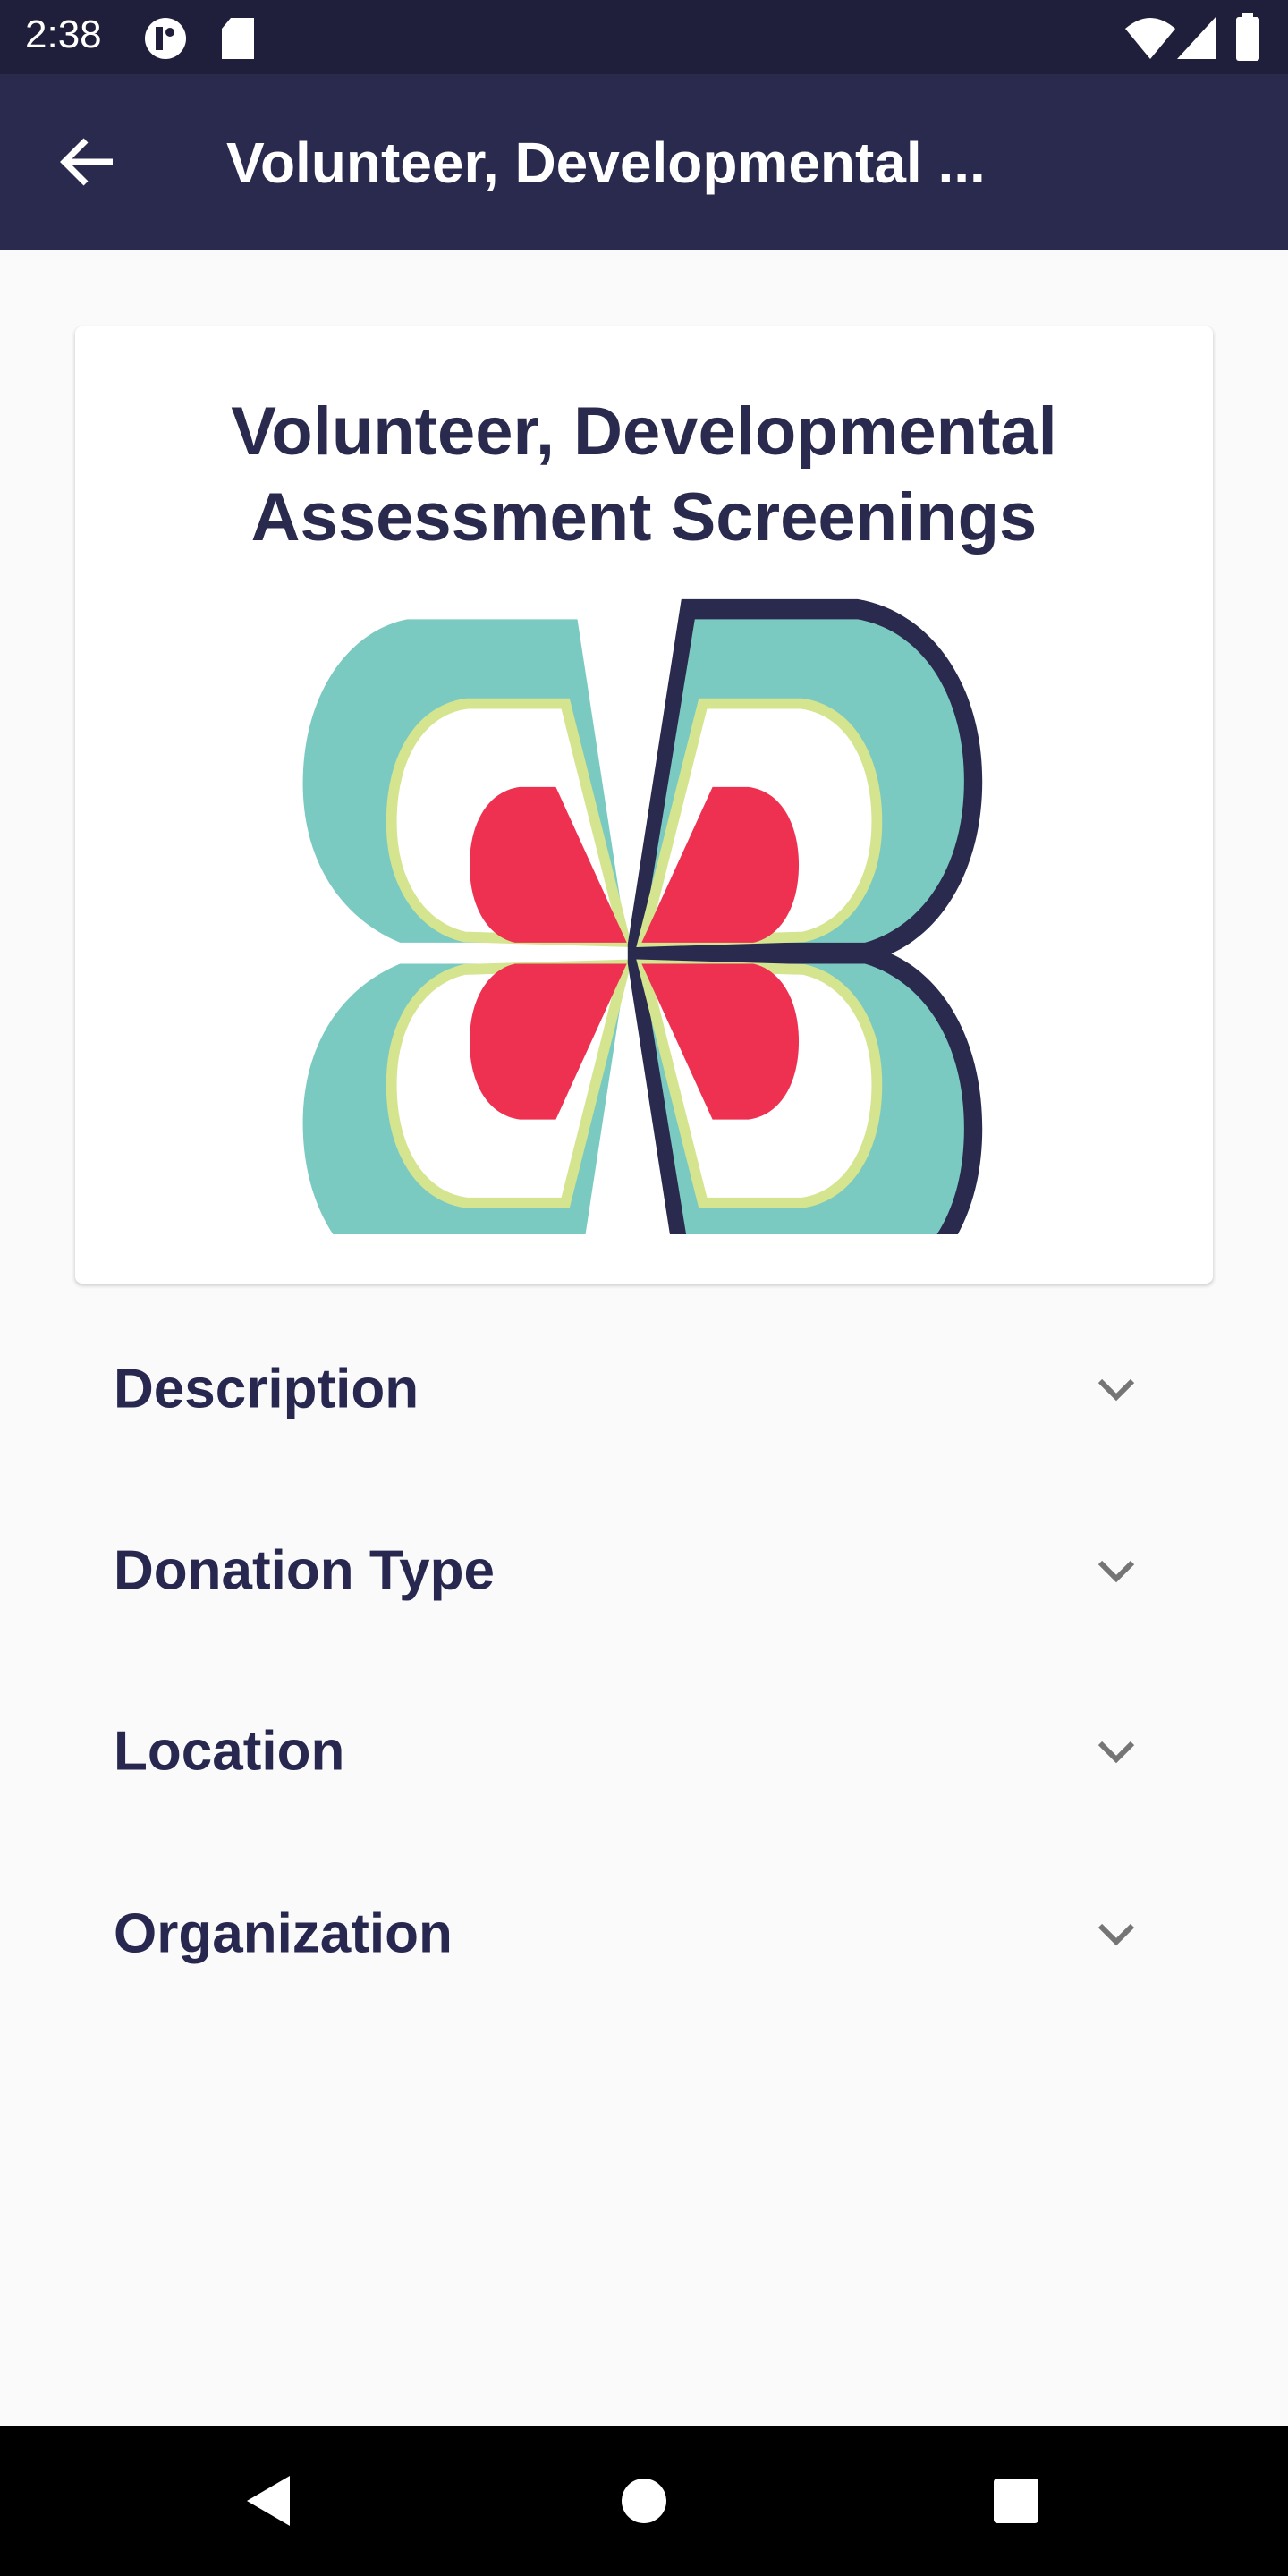 Image resolution: width=1288 pixels, height=2576 pixels. What do you see at coordinates (644, 1933) in the screenshot?
I see `section-organization: Organization` at bounding box center [644, 1933].